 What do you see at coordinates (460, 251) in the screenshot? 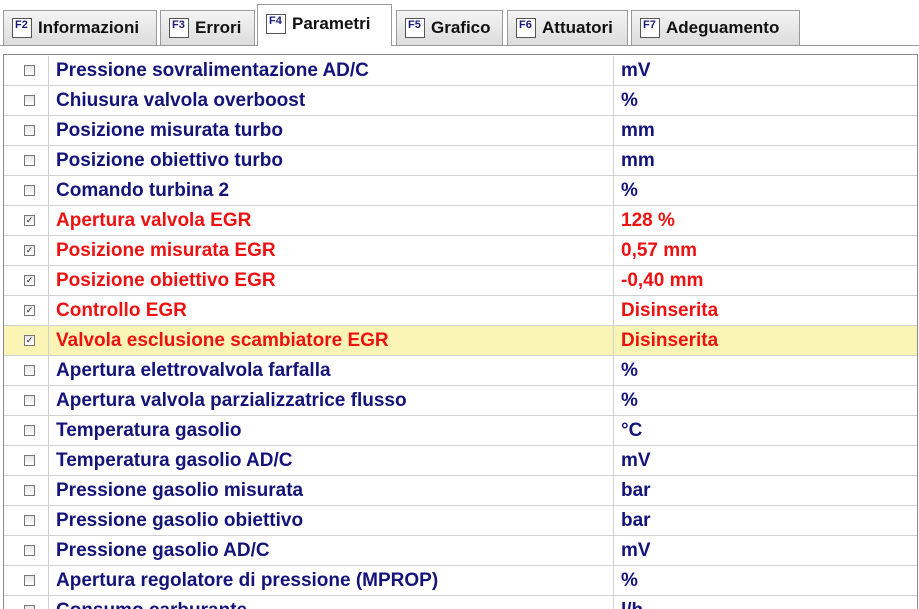
I see `table-row: ✓ Posizione misurata EGR 0,57 mm` at bounding box center [460, 251].